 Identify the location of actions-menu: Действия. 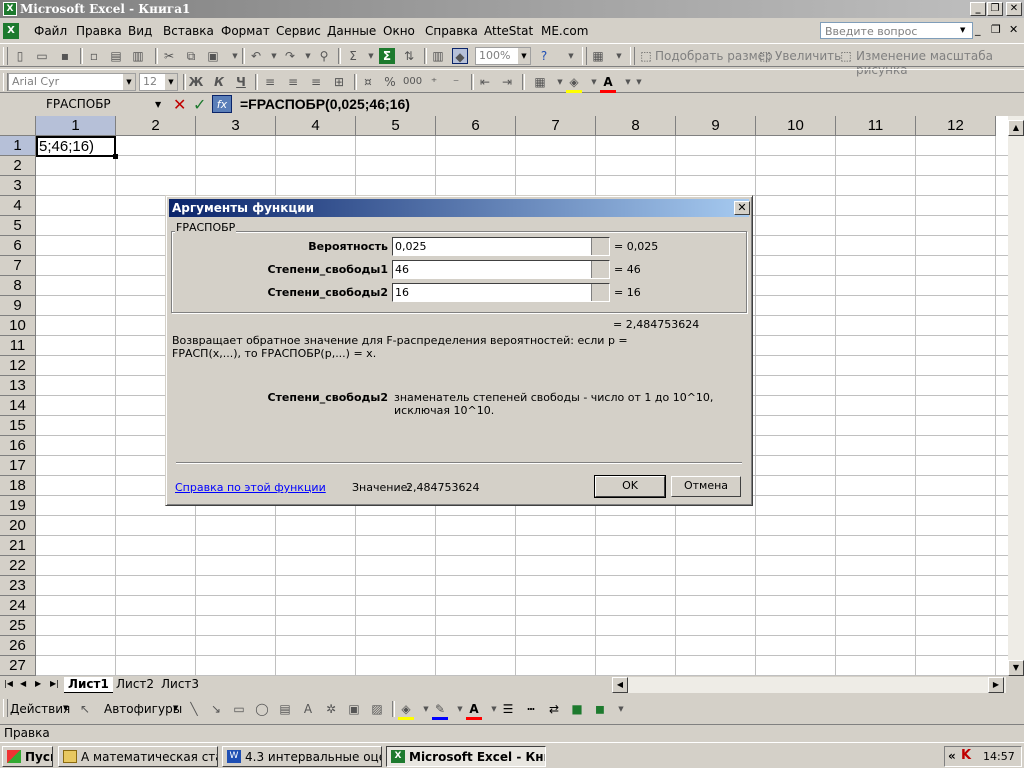
(40, 709).